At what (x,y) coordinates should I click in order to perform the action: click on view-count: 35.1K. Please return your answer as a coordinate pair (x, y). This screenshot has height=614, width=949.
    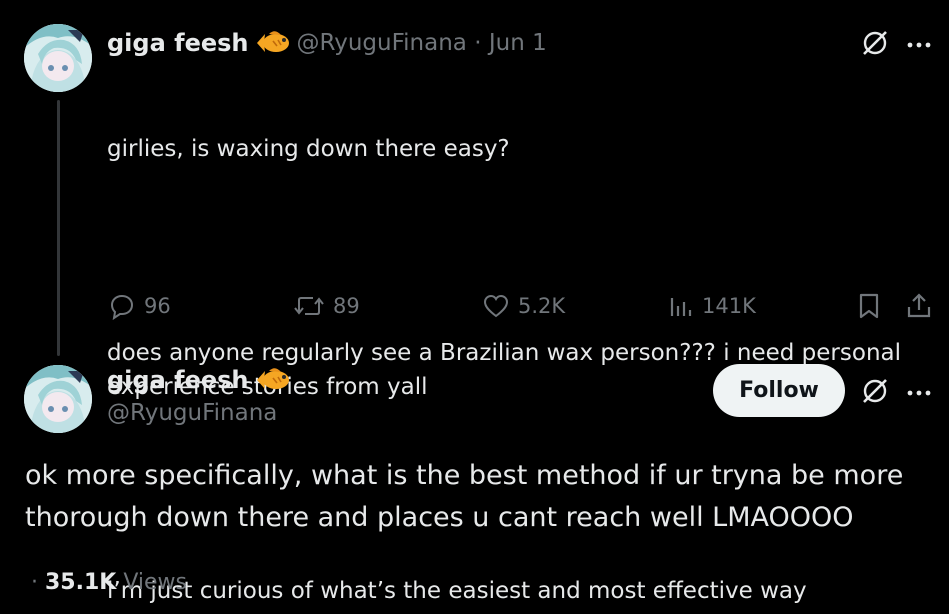
    Looking at the image, I should click on (80, 582).